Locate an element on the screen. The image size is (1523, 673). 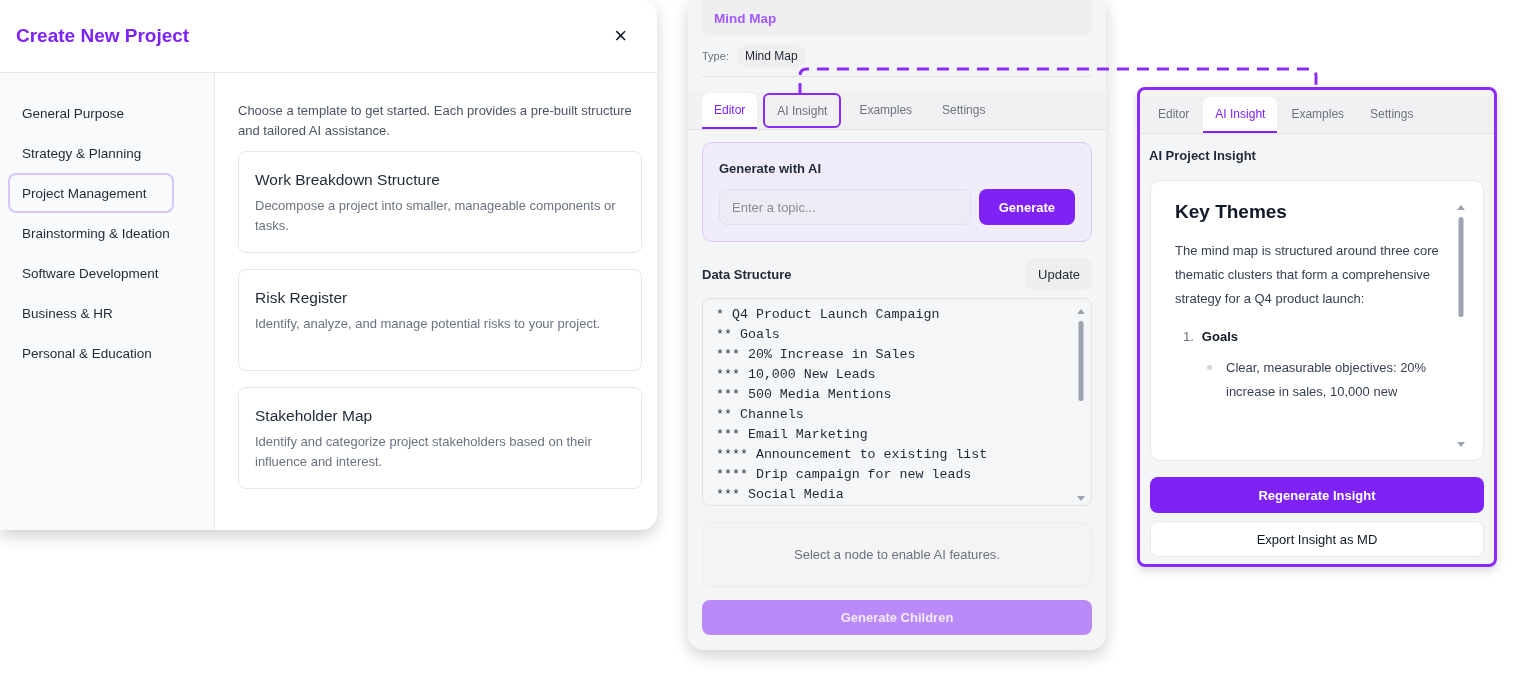
structure-editor: * Q4 Product Launch Campaign ** Goals *** 20% Increase in Sales *** 10,000 New Leads *** 500 Media Mentions ** Channels *** Email Marketing **** Announcement to existing list **** Drip campaign for new leads *** Social Media is located at coordinates (897, 402).